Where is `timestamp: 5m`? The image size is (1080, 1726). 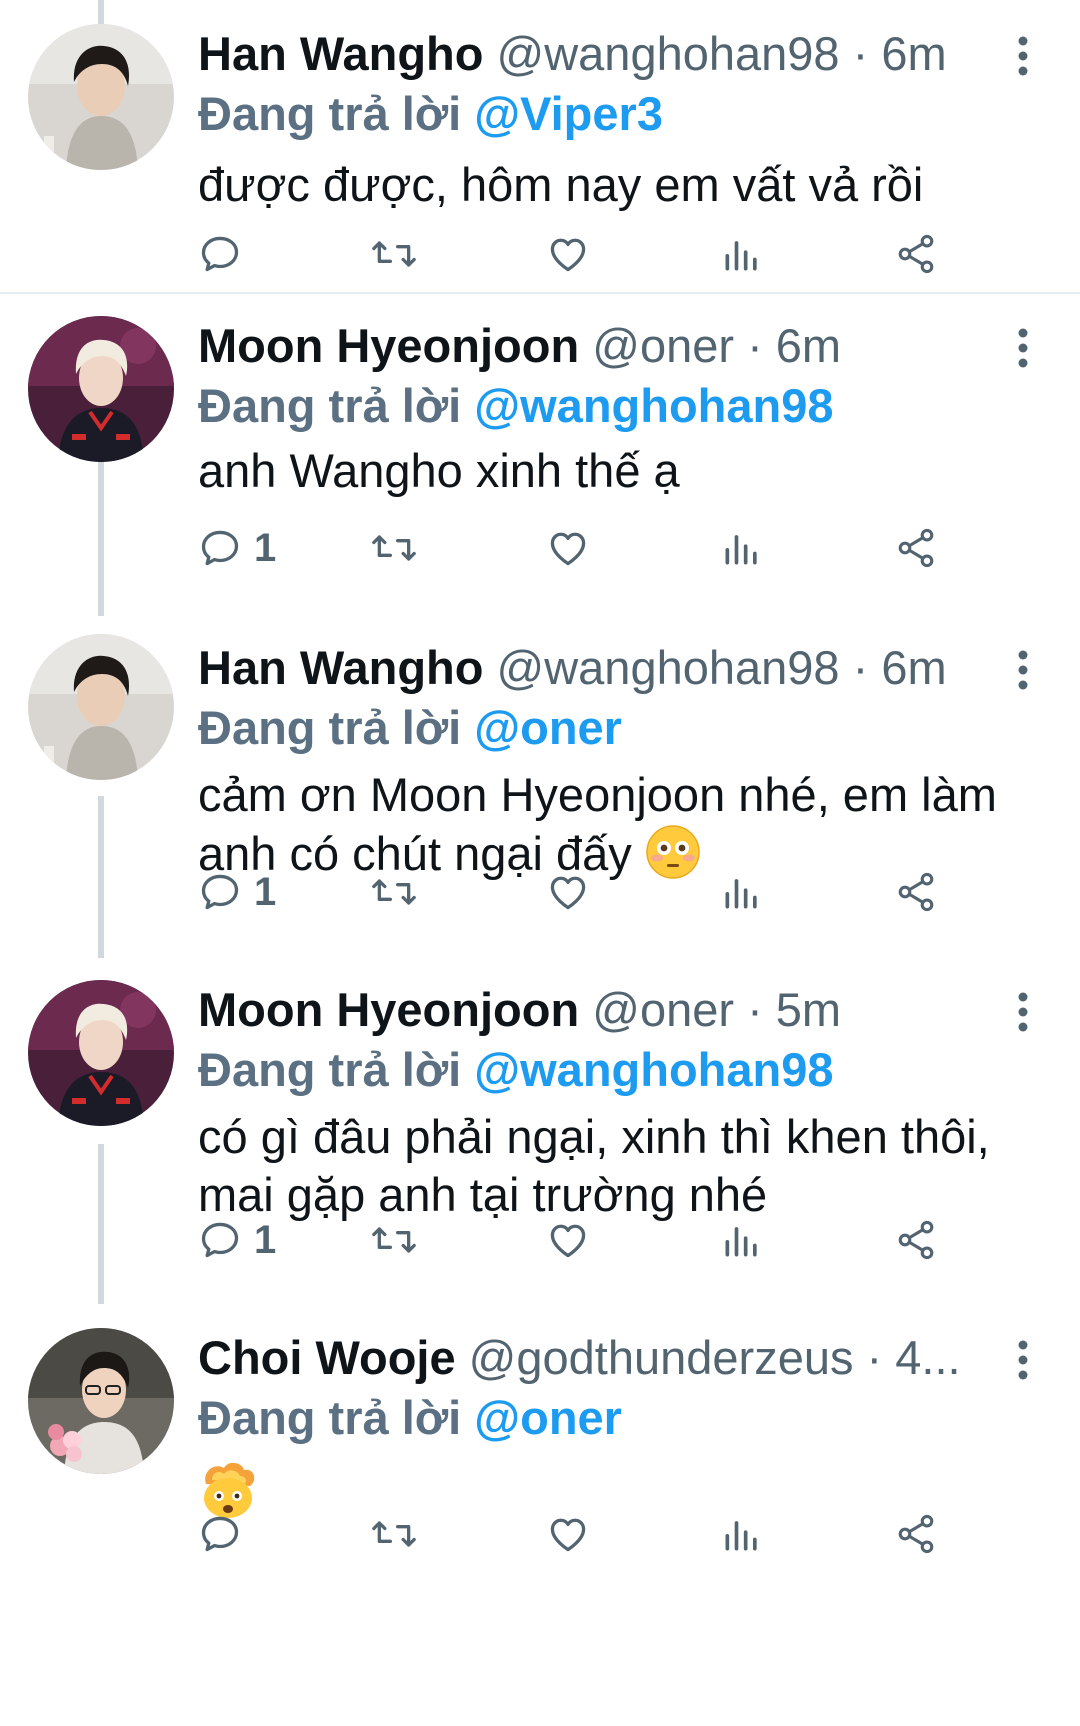
timestamp: 5m is located at coordinates (808, 1009).